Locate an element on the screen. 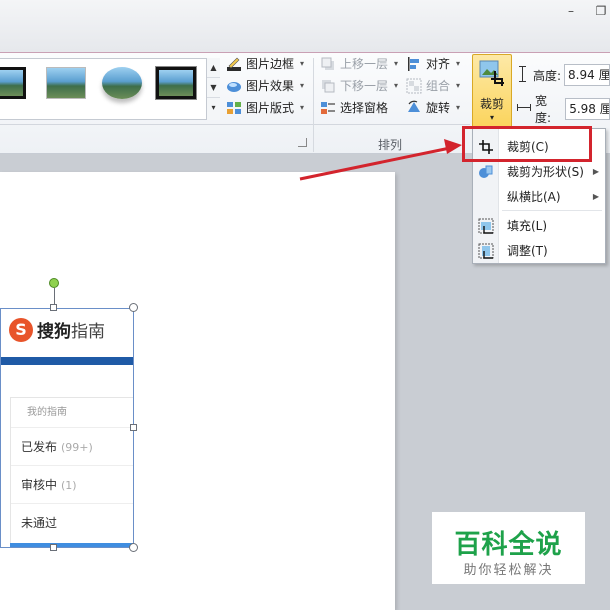  width-row: 宽度: 5.98 厘 is located at coordinates (563, 109).